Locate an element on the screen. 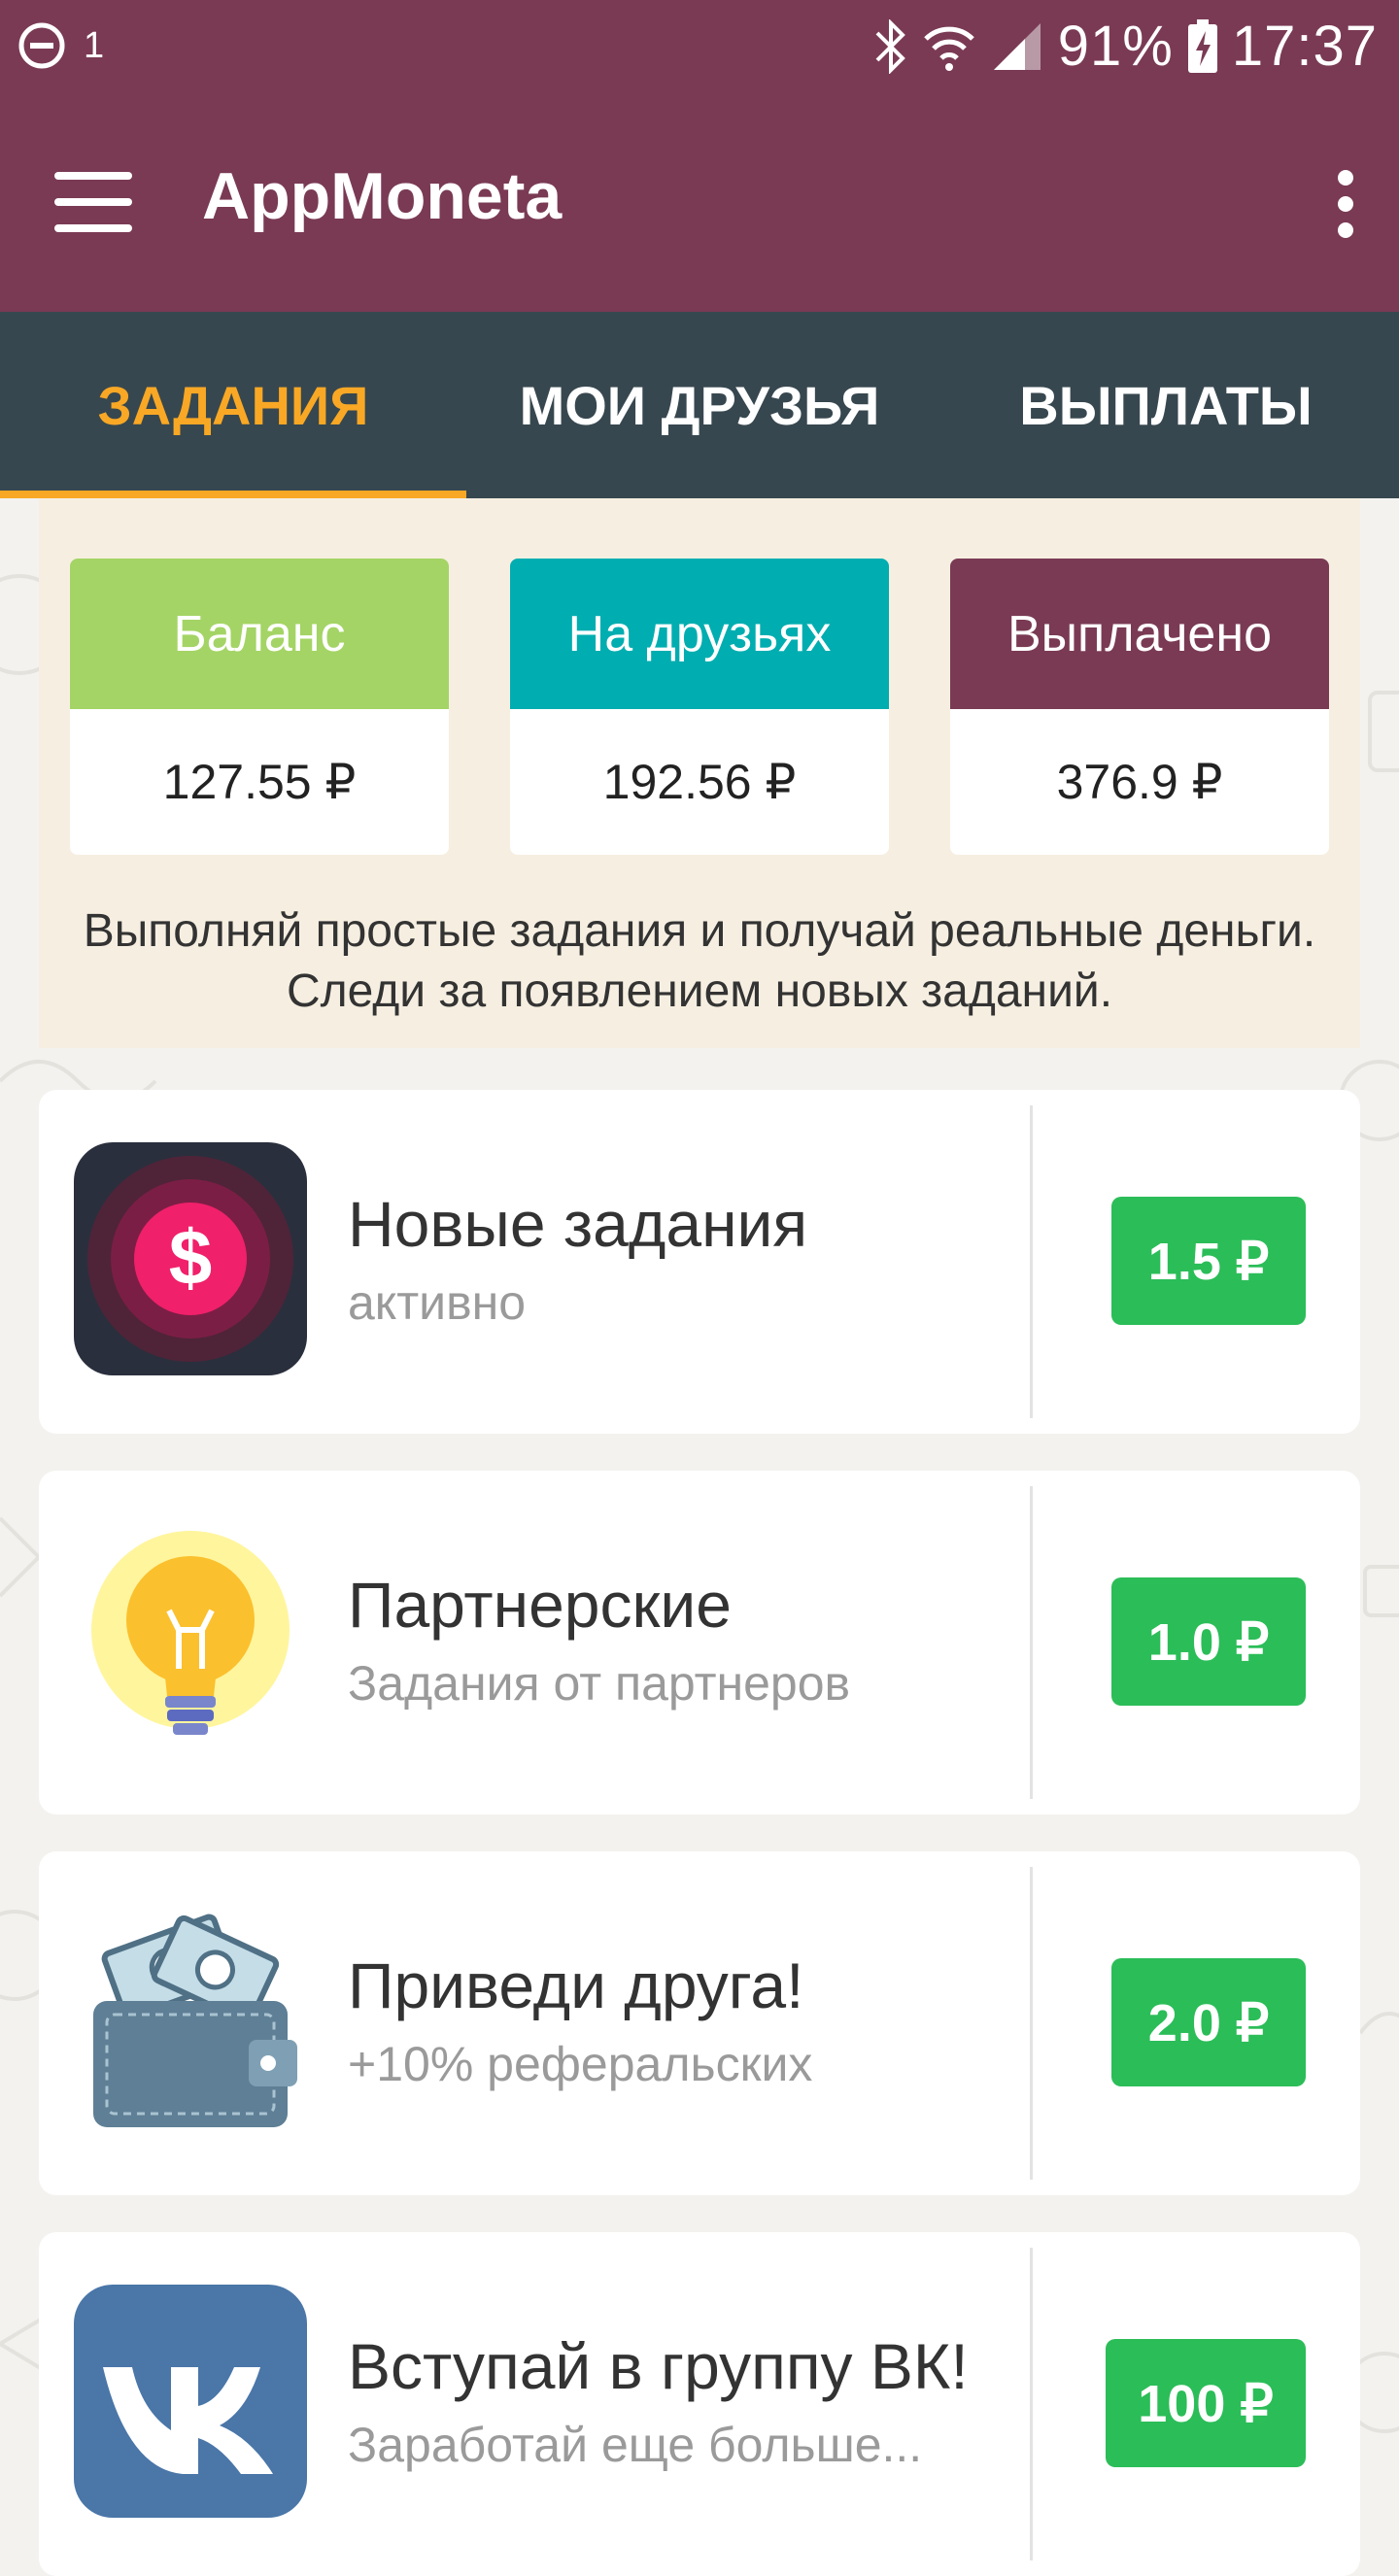 Image resolution: width=1399 pixels, height=2576 pixels. lightbulb-icon is located at coordinates (190, 1633).